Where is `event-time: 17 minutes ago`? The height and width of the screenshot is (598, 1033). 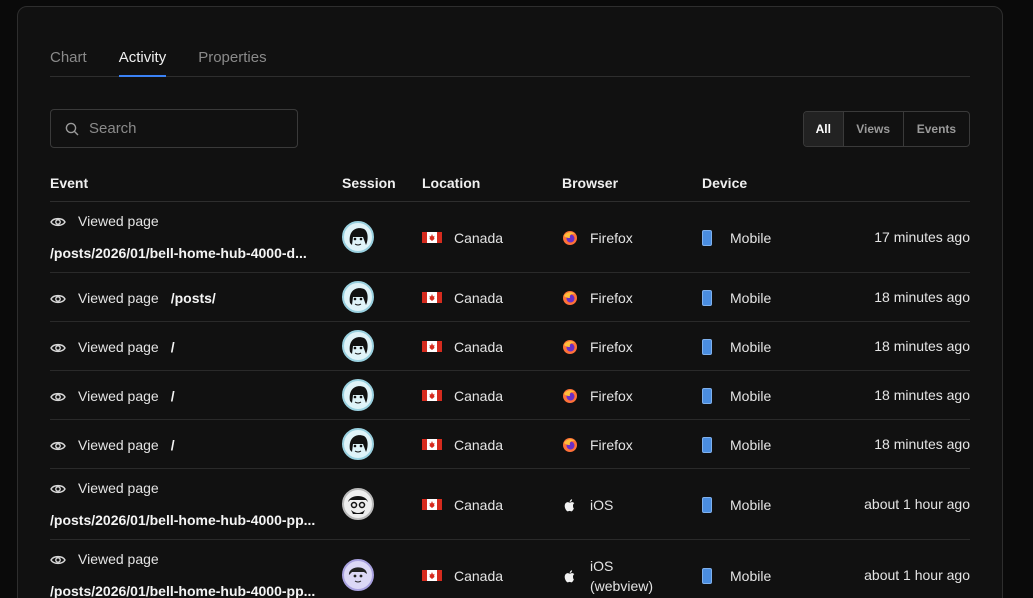
event-time: 17 minutes ago is located at coordinates (922, 236).